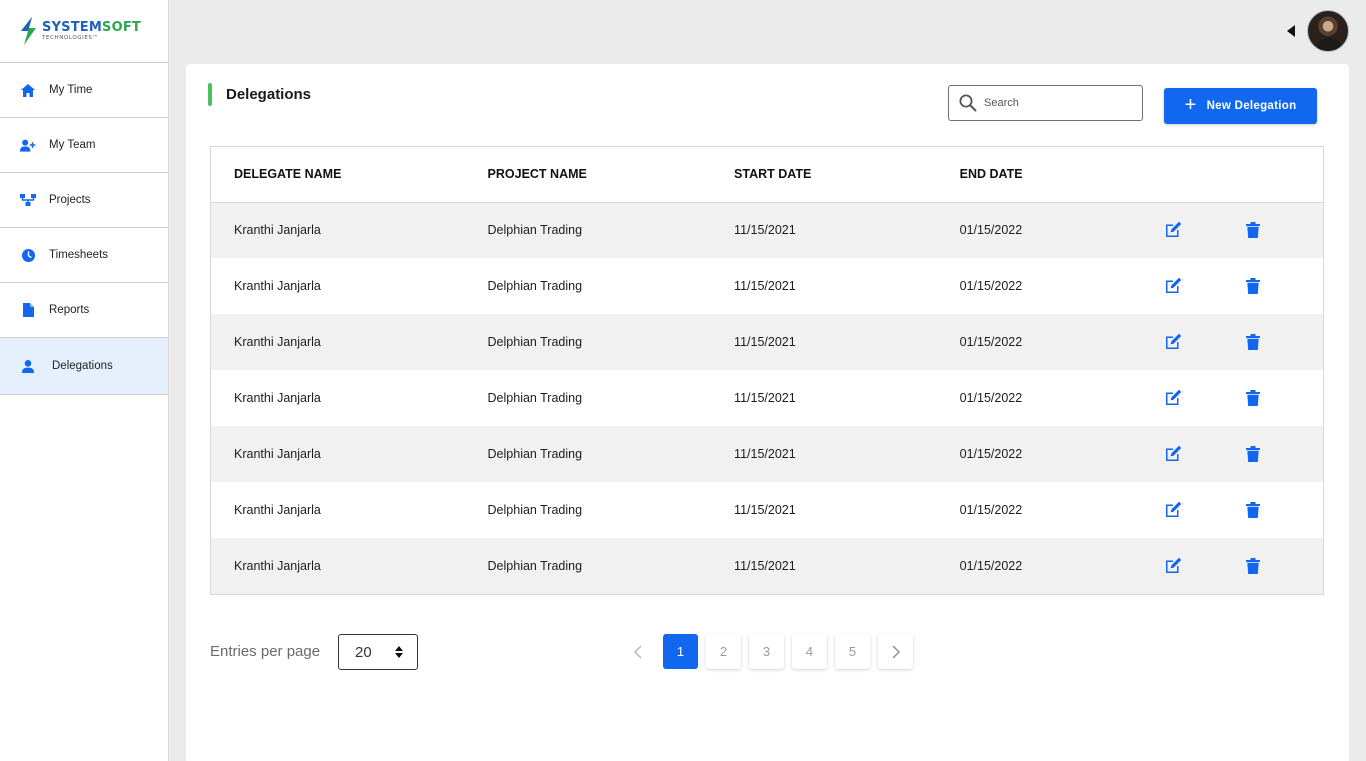  What do you see at coordinates (70, 37) in the screenshot?
I see `brand-tagline: TECHNOLOGIES™` at bounding box center [70, 37].